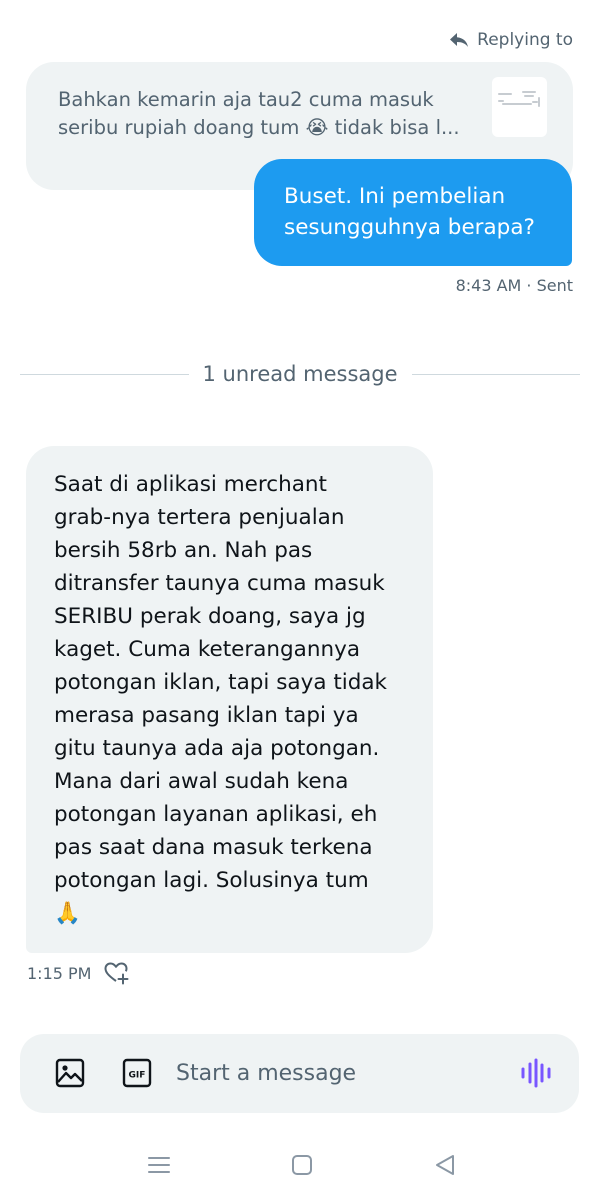  I want to click on received-message-line: bersih 58rb an. Nah pas, so click(183, 550).